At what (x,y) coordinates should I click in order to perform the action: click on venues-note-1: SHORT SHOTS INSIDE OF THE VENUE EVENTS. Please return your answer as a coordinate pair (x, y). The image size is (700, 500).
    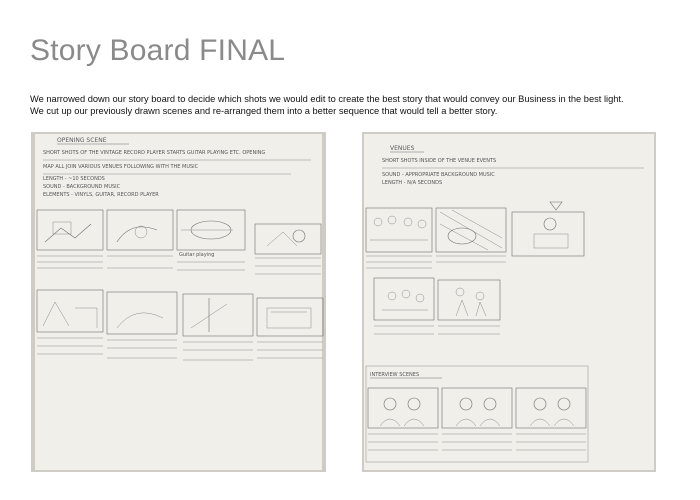
    Looking at the image, I should click on (439, 161).